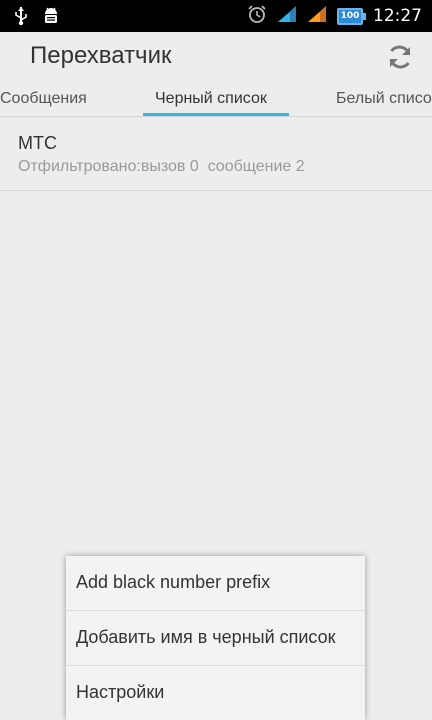 The image size is (432, 720). What do you see at coordinates (43, 99) in the screenshot?
I see `tab-messages: Сообщения` at bounding box center [43, 99].